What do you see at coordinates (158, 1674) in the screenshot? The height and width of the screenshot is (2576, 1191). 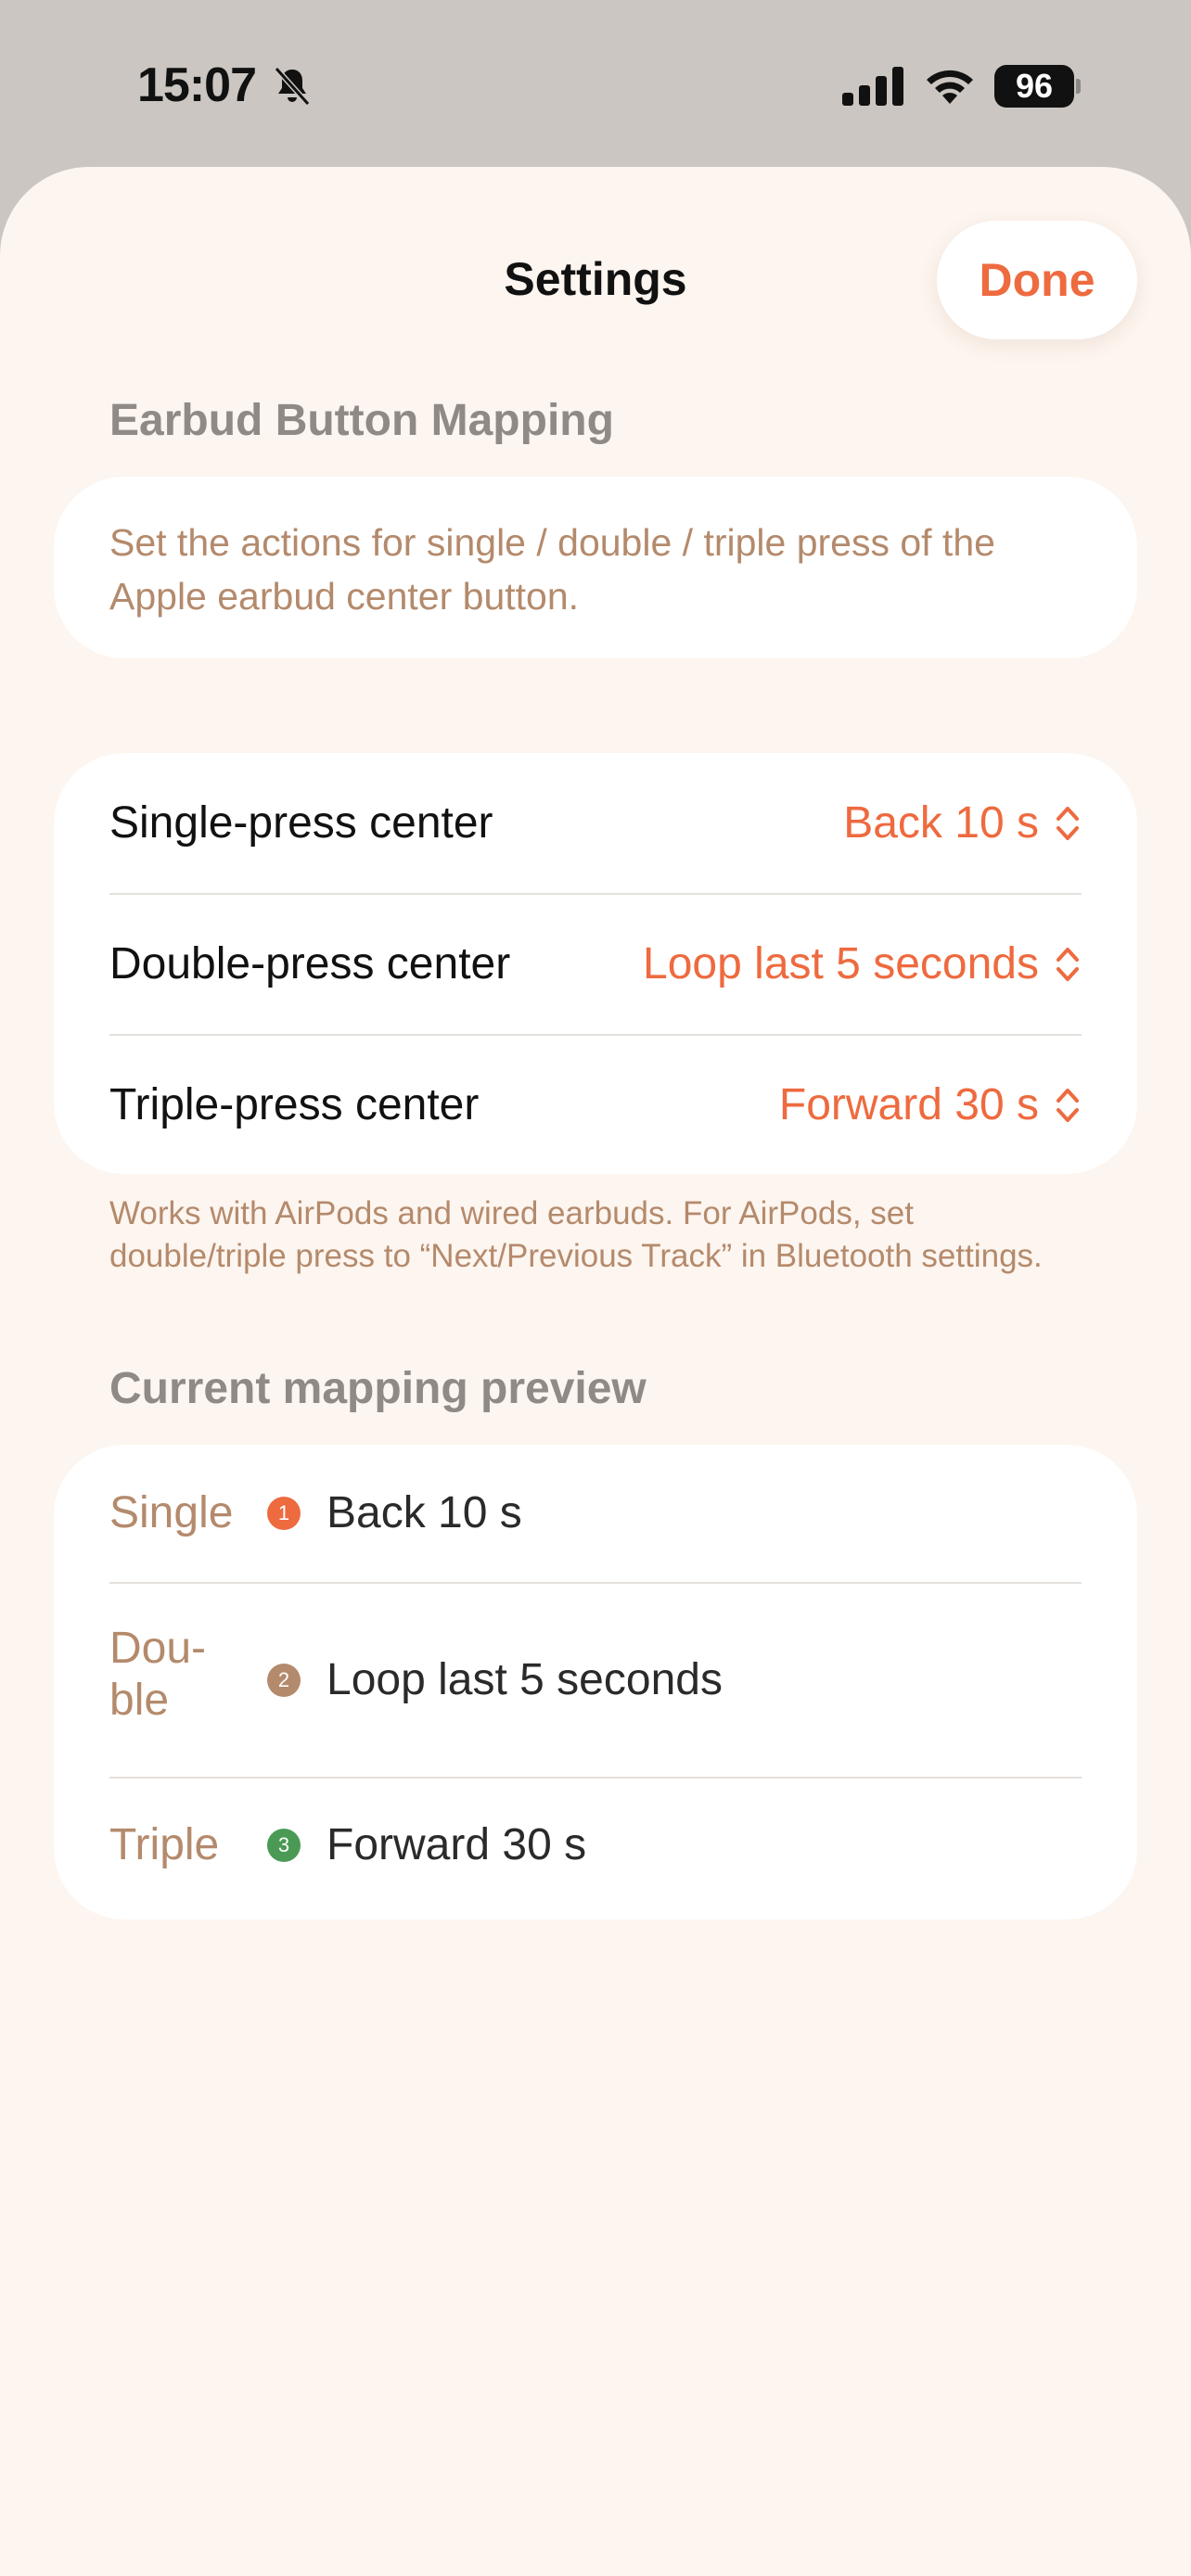 I see `preview-label-double: Dou- ble` at bounding box center [158, 1674].